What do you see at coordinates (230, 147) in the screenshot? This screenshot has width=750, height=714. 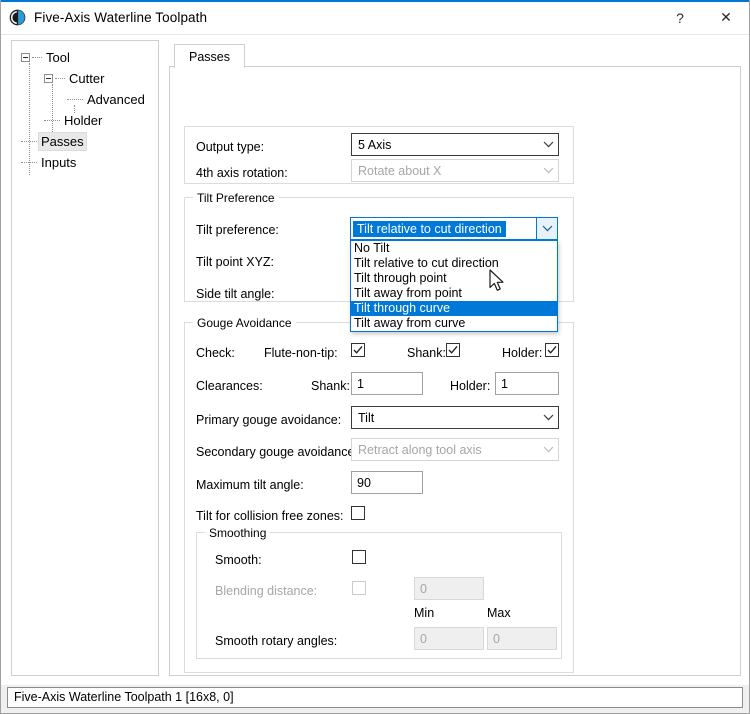 I see `output-type-label: Output type:` at bounding box center [230, 147].